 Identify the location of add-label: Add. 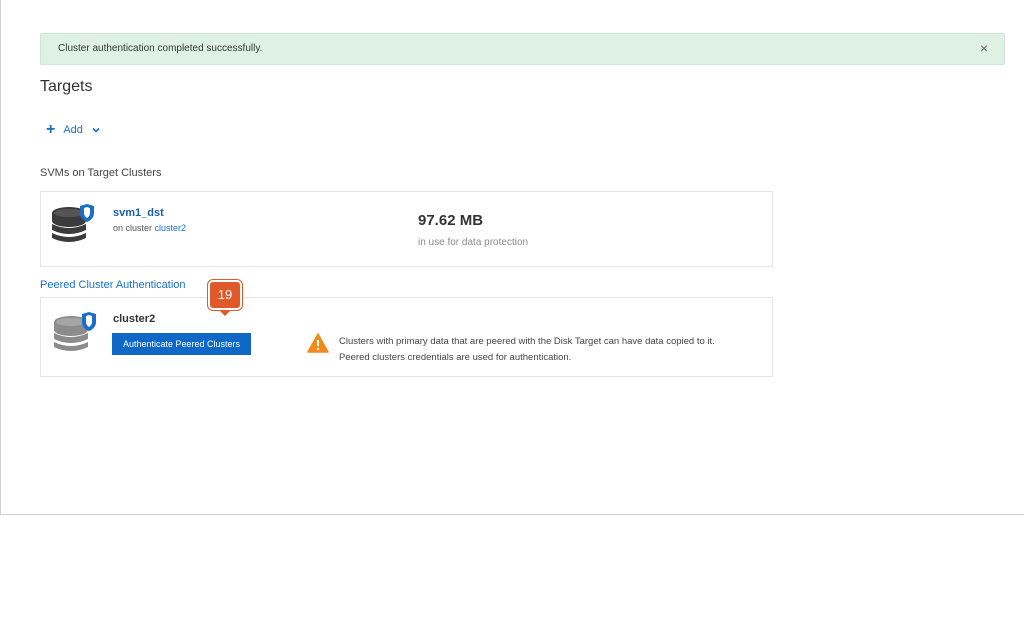
(73, 130).